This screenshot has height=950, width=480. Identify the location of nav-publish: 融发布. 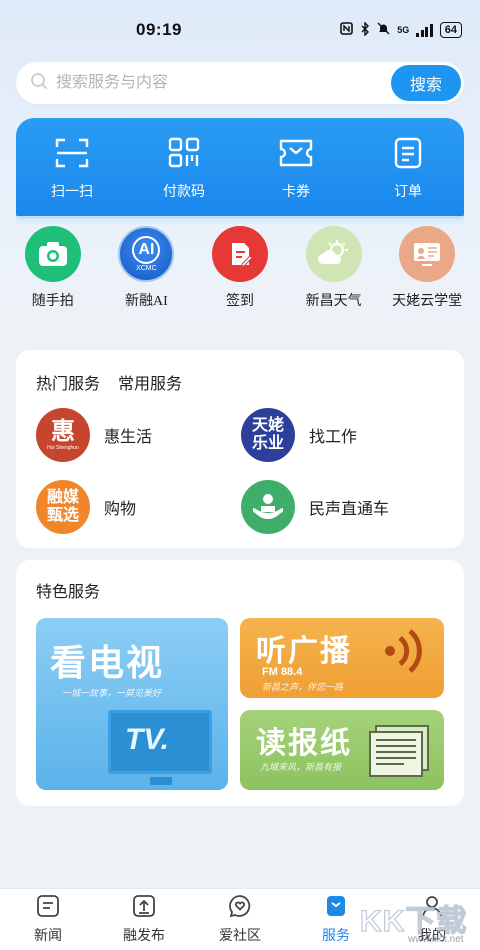
(144, 919).